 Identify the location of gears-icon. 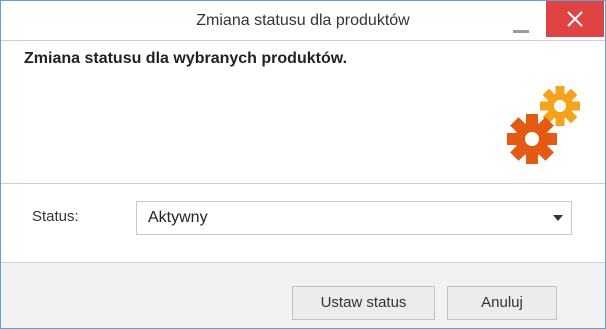
(543, 125).